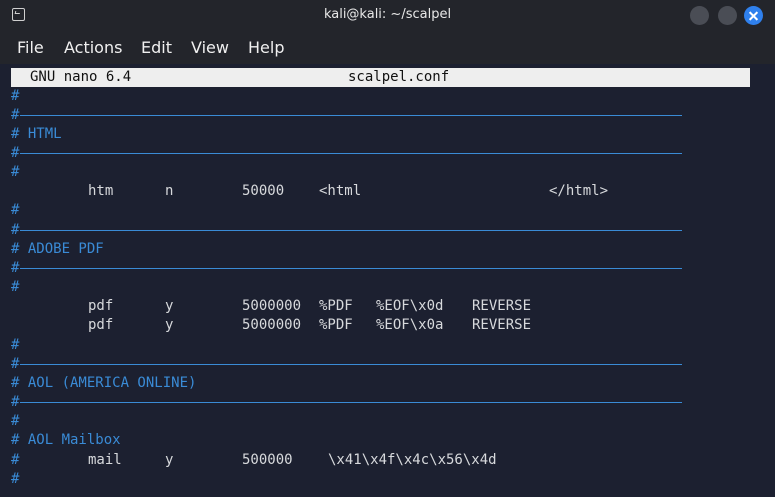 This screenshot has height=497, width=775. Describe the element at coordinates (266, 47) in the screenshot. I see `menu-help: Help` at that location.